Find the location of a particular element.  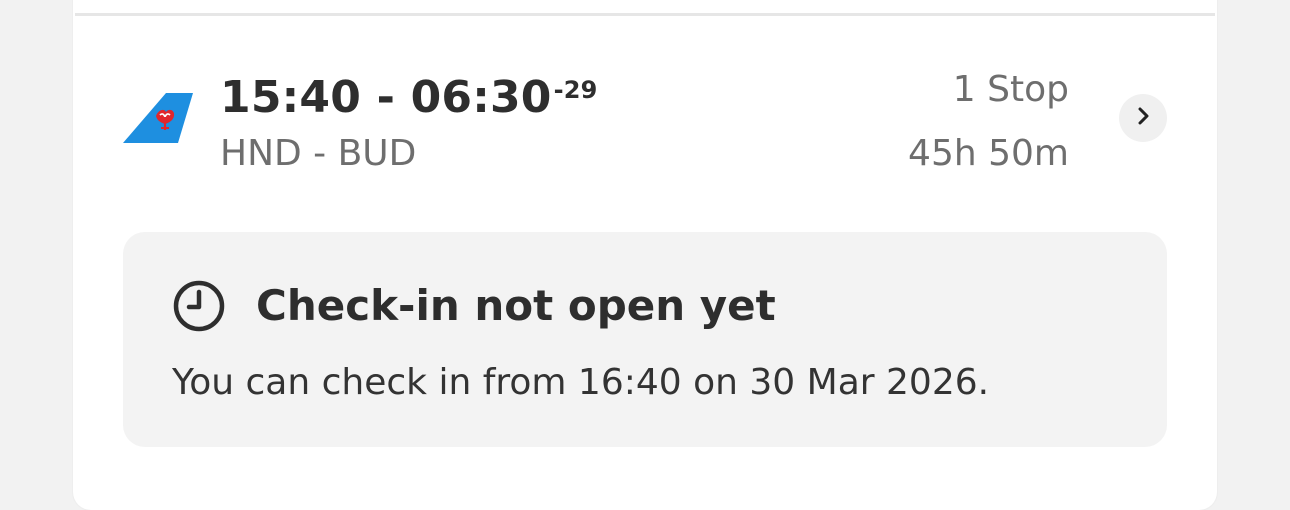

chevron-right-icon is located at coordinates (1143, 118).